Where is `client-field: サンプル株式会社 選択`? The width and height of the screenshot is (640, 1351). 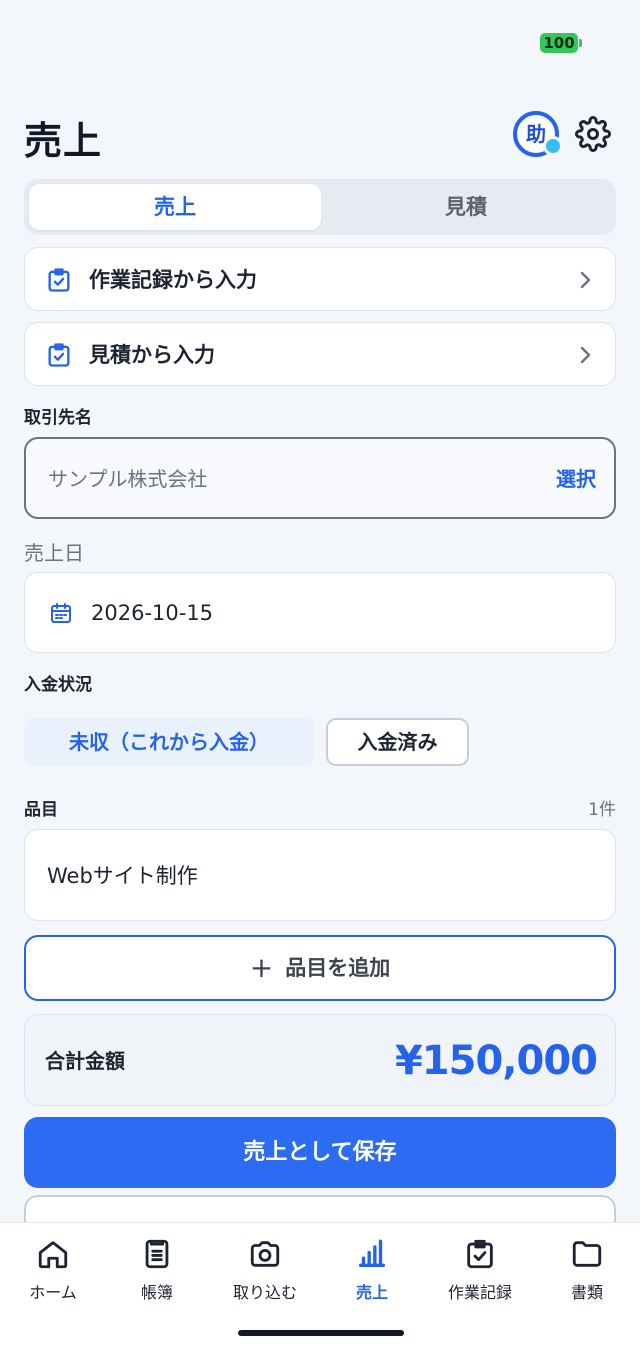 client-field: サンプル株式会社 選択 is located at coordinates (320, 478).